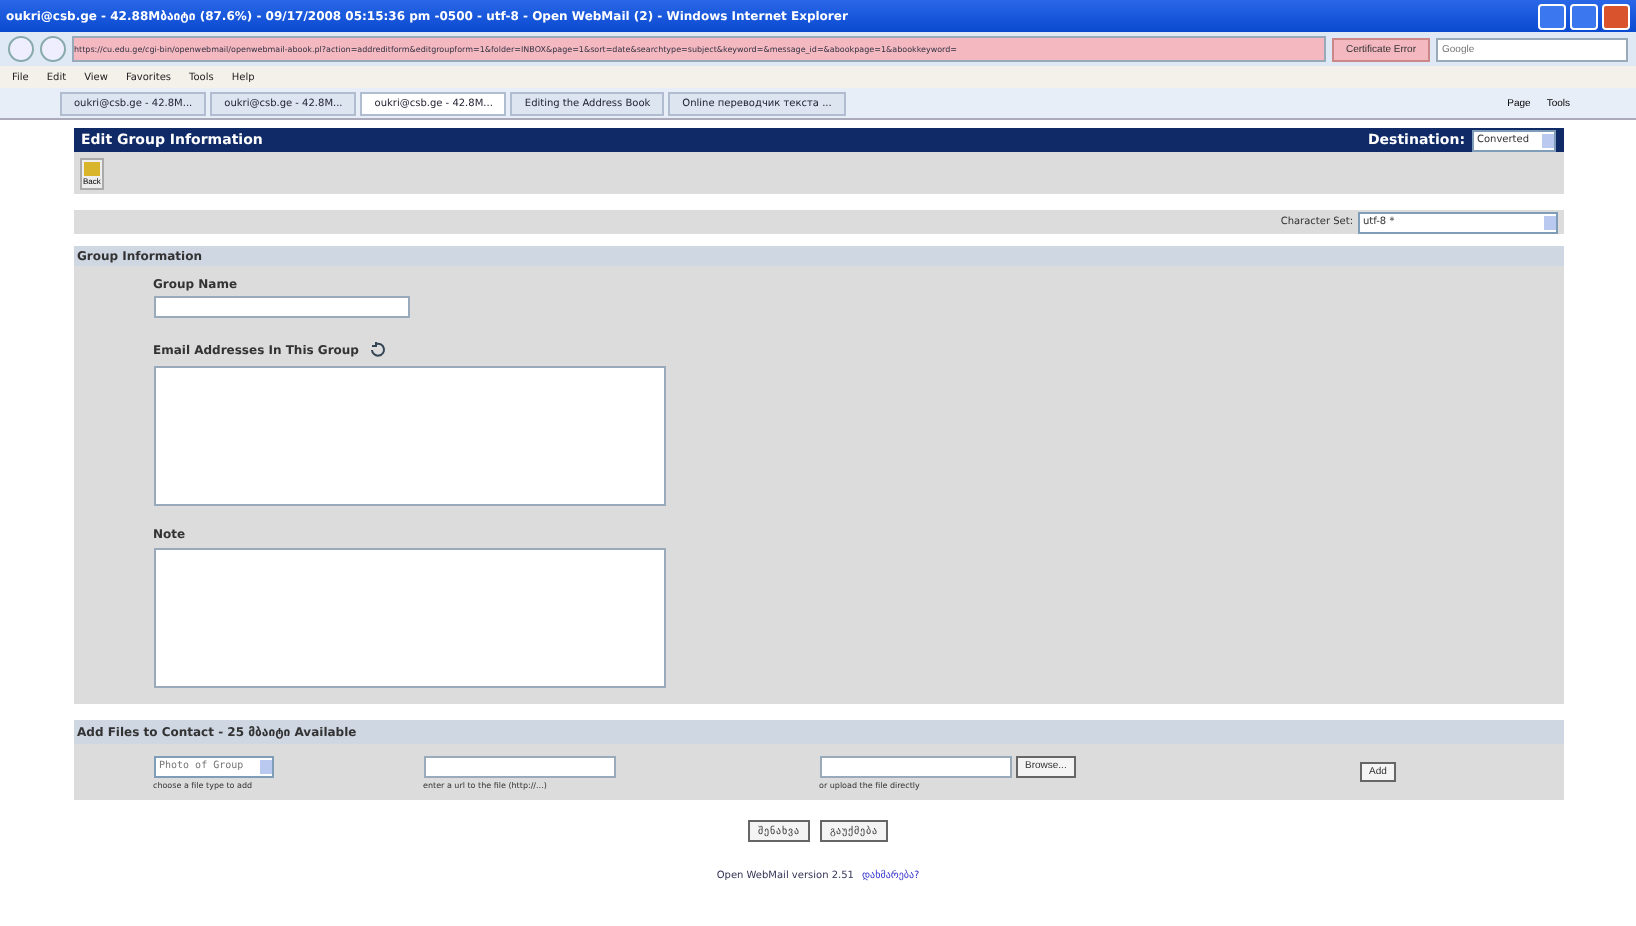 The height and width of the screenshot is (926, 1636). What do you see at coordinates (378, 351) in the screenshot?
I see `refresh-icon` at bounding box center [378, 351].